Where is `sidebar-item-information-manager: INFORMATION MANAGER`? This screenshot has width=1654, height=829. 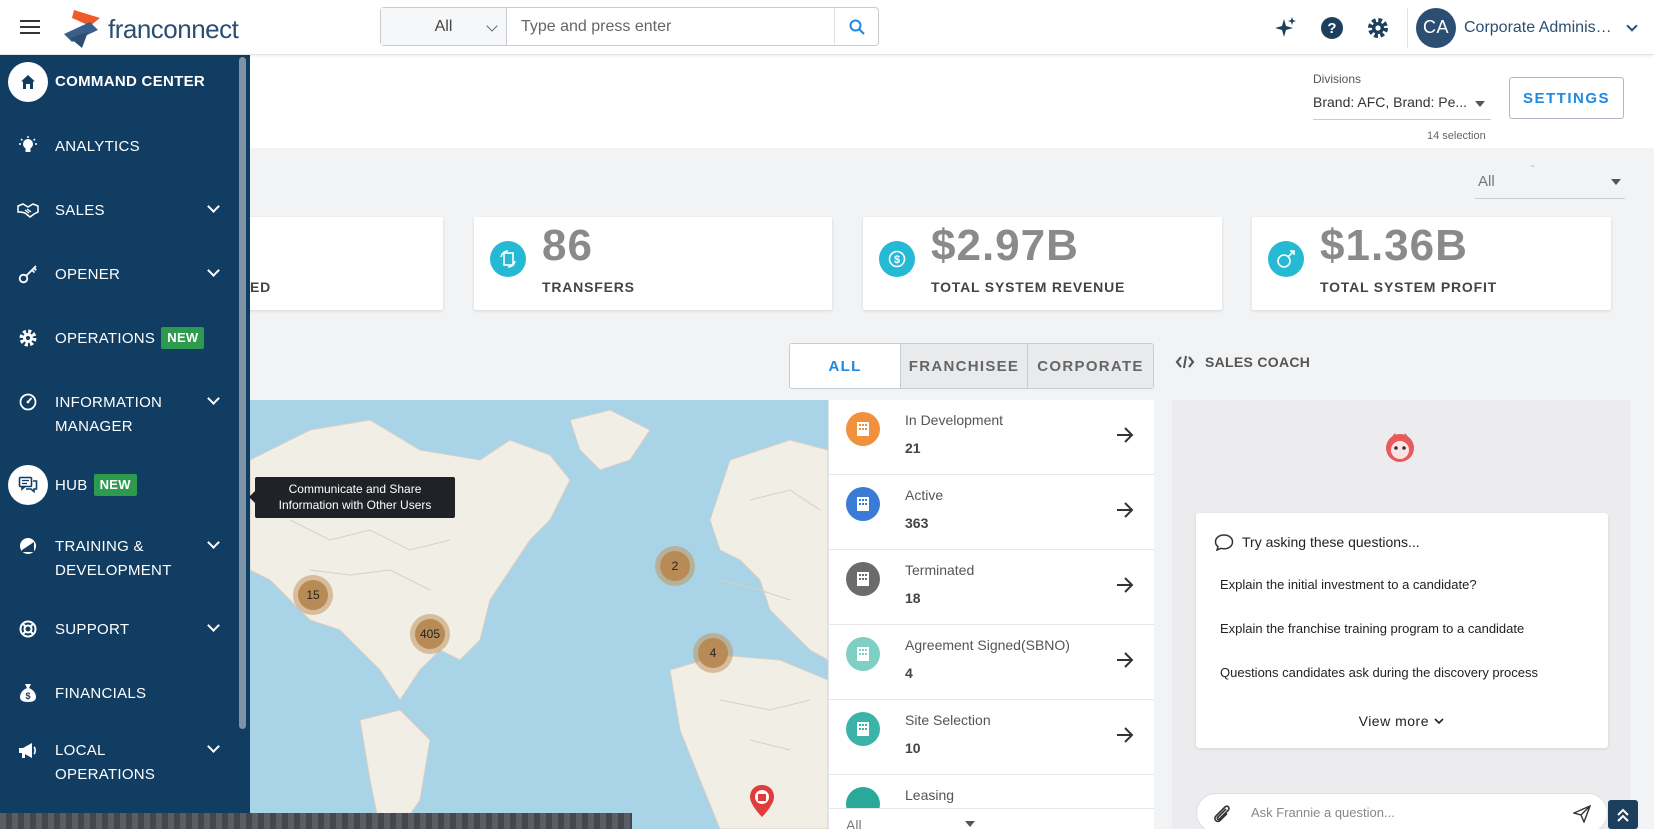
sidebar-item-information-manager: INFORMATION MANAGER is located at coordinates (120, 415).